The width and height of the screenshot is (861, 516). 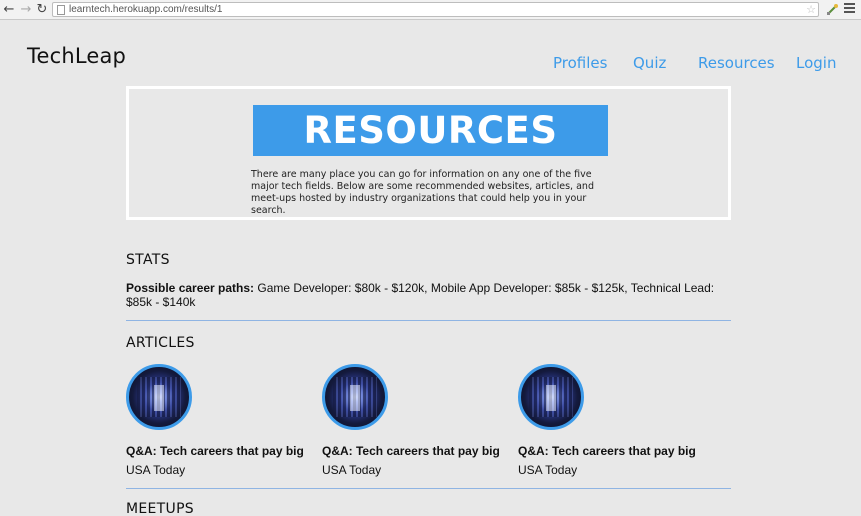 I want to click on resources-banner: RESOURCES, so click(x=430, y=130).